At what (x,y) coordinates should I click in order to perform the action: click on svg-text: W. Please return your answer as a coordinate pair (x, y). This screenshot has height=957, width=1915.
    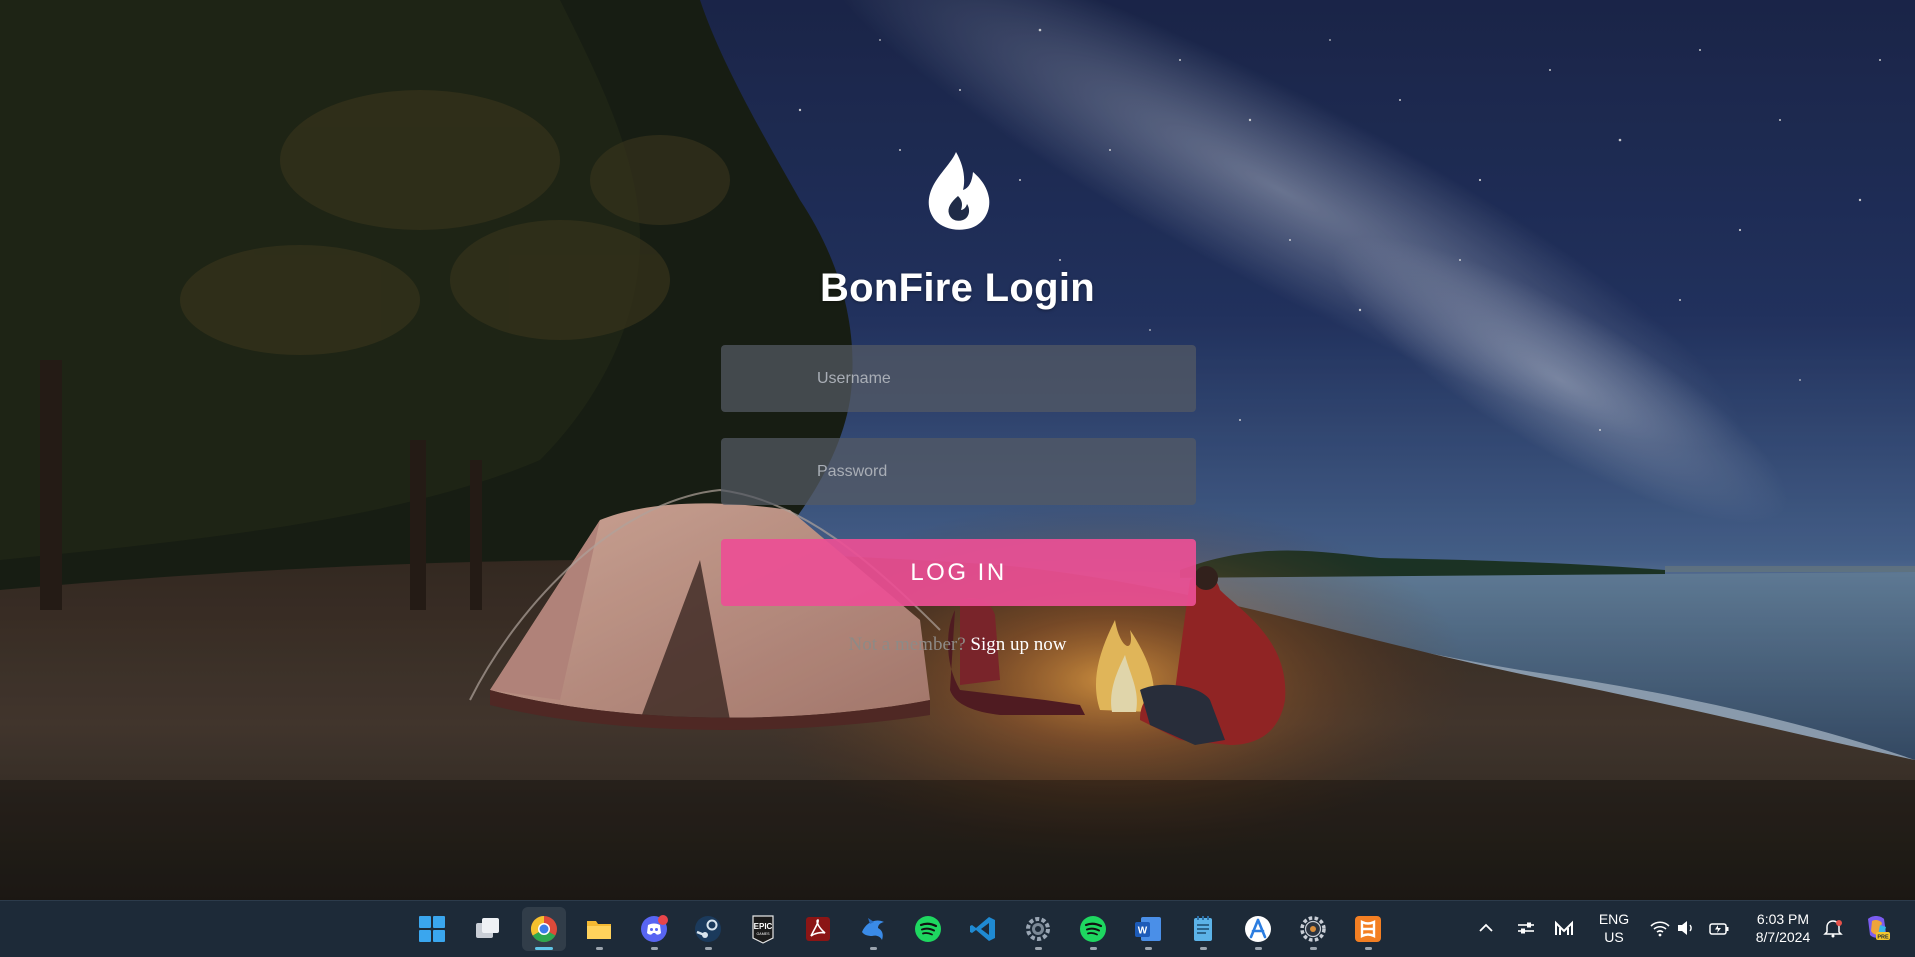
    Looking at the image, I should click on (1143, 931).